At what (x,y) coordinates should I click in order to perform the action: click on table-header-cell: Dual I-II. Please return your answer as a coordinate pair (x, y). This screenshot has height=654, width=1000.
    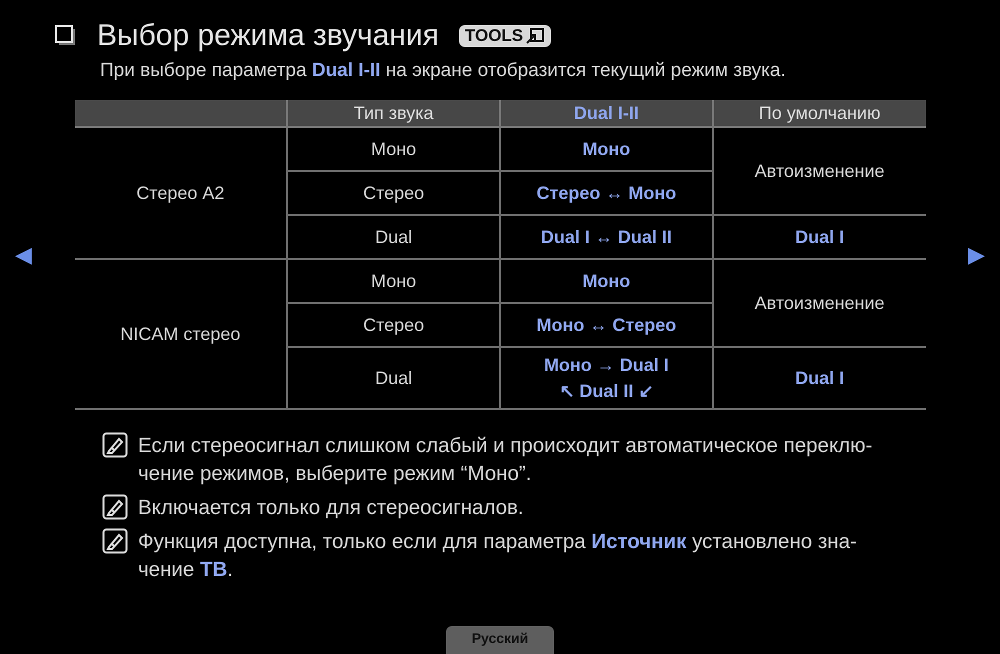
    Looking at the image, I should click on (606, 113).